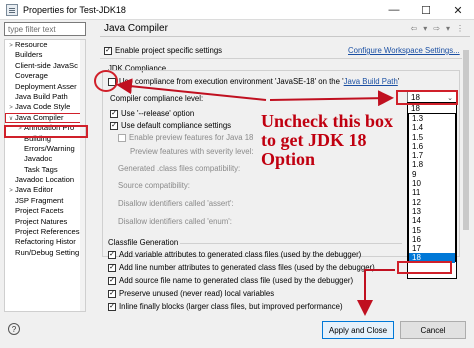 The width and height of the screenshot is (474, 348). Describe the element at coordinates (331, 98) in the screenshot. I see `arrow-to-combo` at that location.